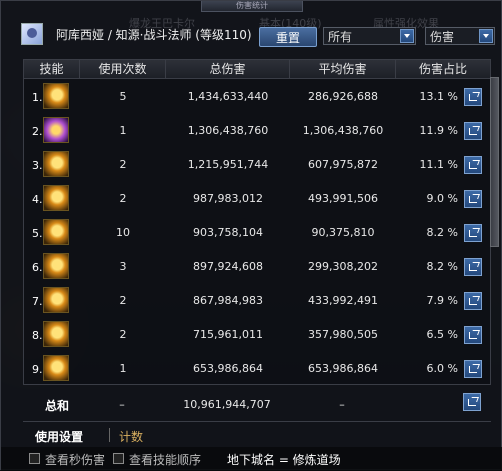 The image size is (502, 471). What do you see at coordinates (460, 36) in the screenshot?
I see `type-select: 伤害` at bounding box center [460, 36].